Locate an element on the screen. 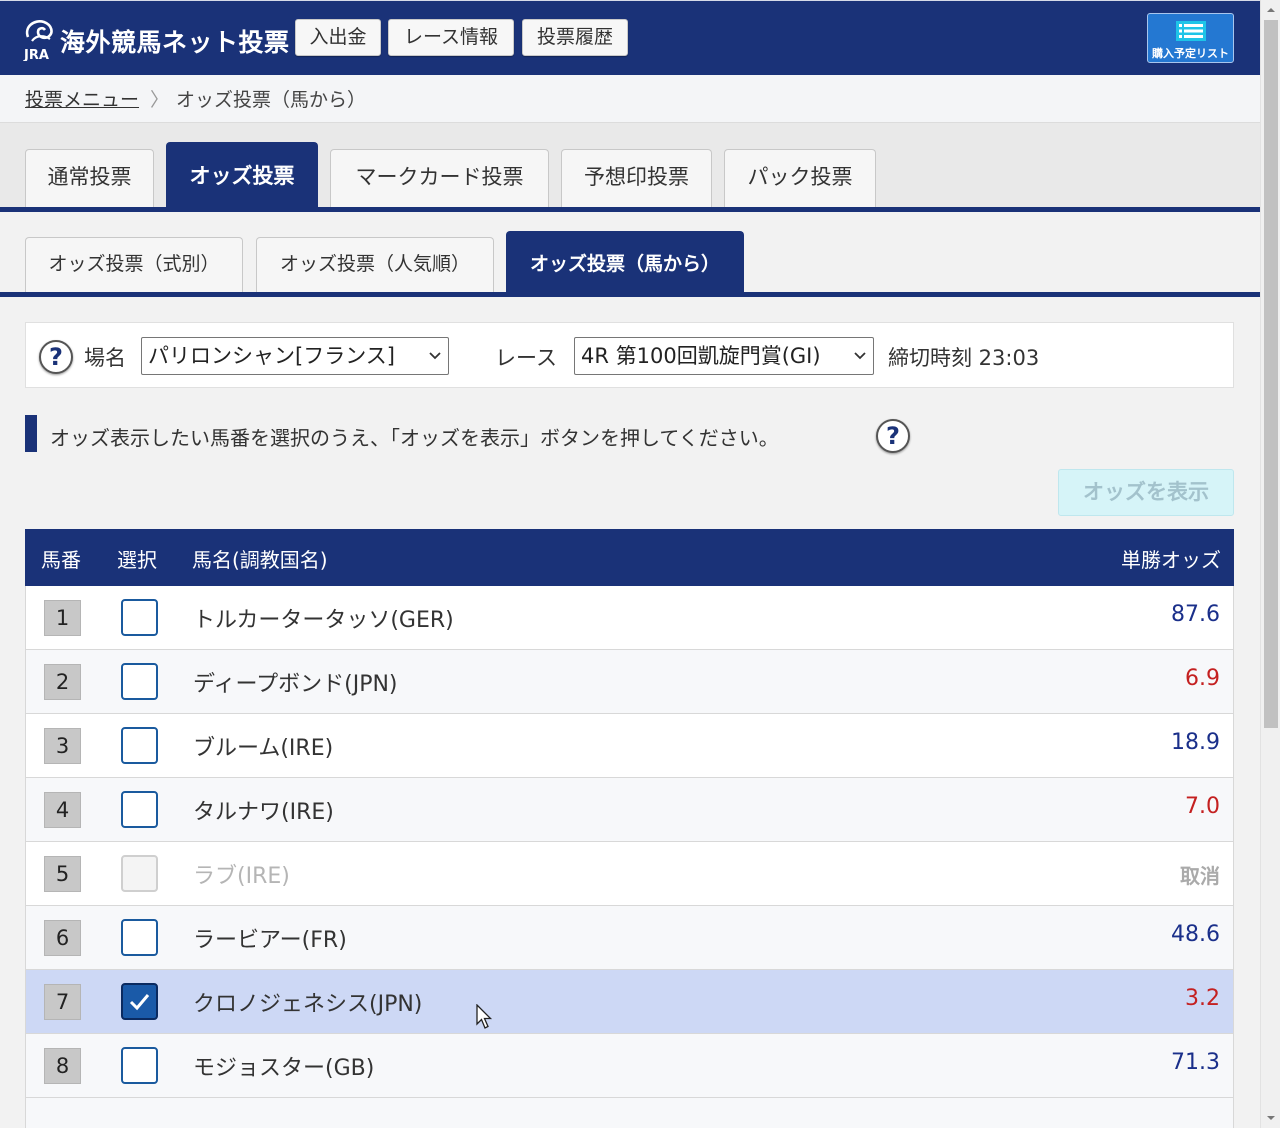 This screenshot has width=1280, height=1128. breadcrumb-link-vote-menu: 投票メニュー is located at coordinates (82, 98).